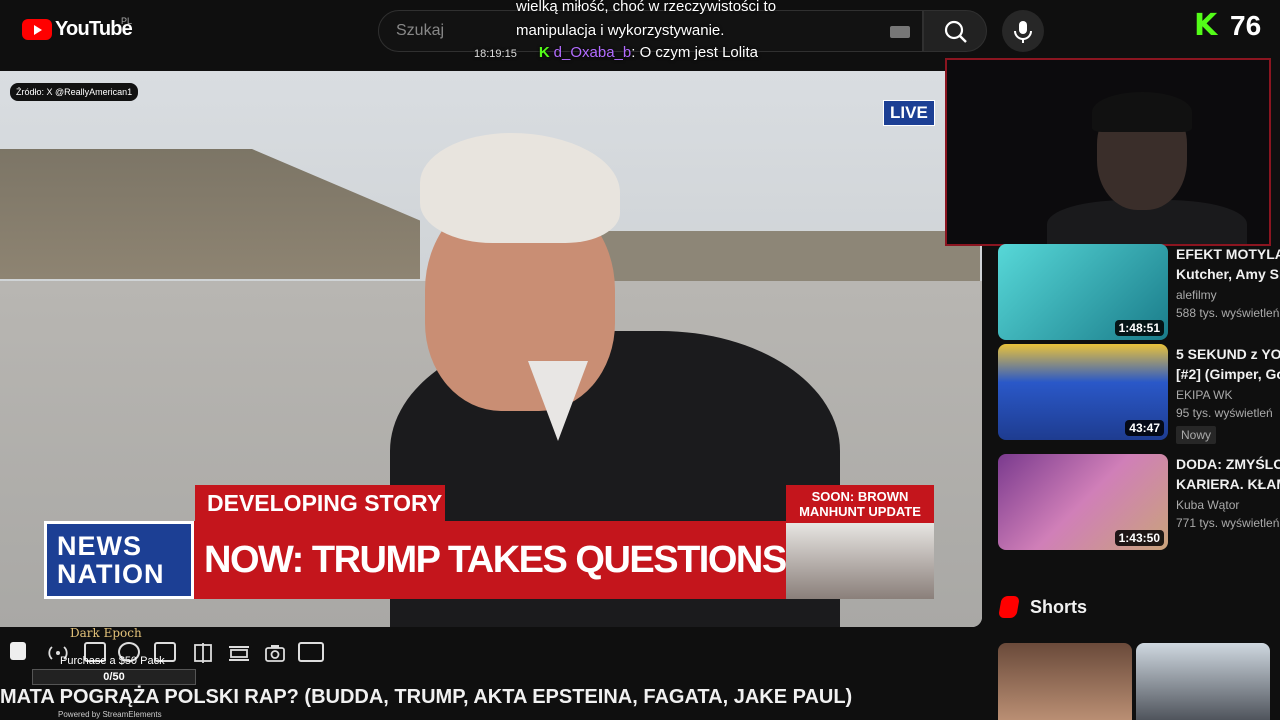 Image resolution: width=1280 pixels, height=720 pixels. Describe the element at coordinates (1224, 413) in the screenshot. I see `view-count: 95 tys. wyświetleń` at that location.